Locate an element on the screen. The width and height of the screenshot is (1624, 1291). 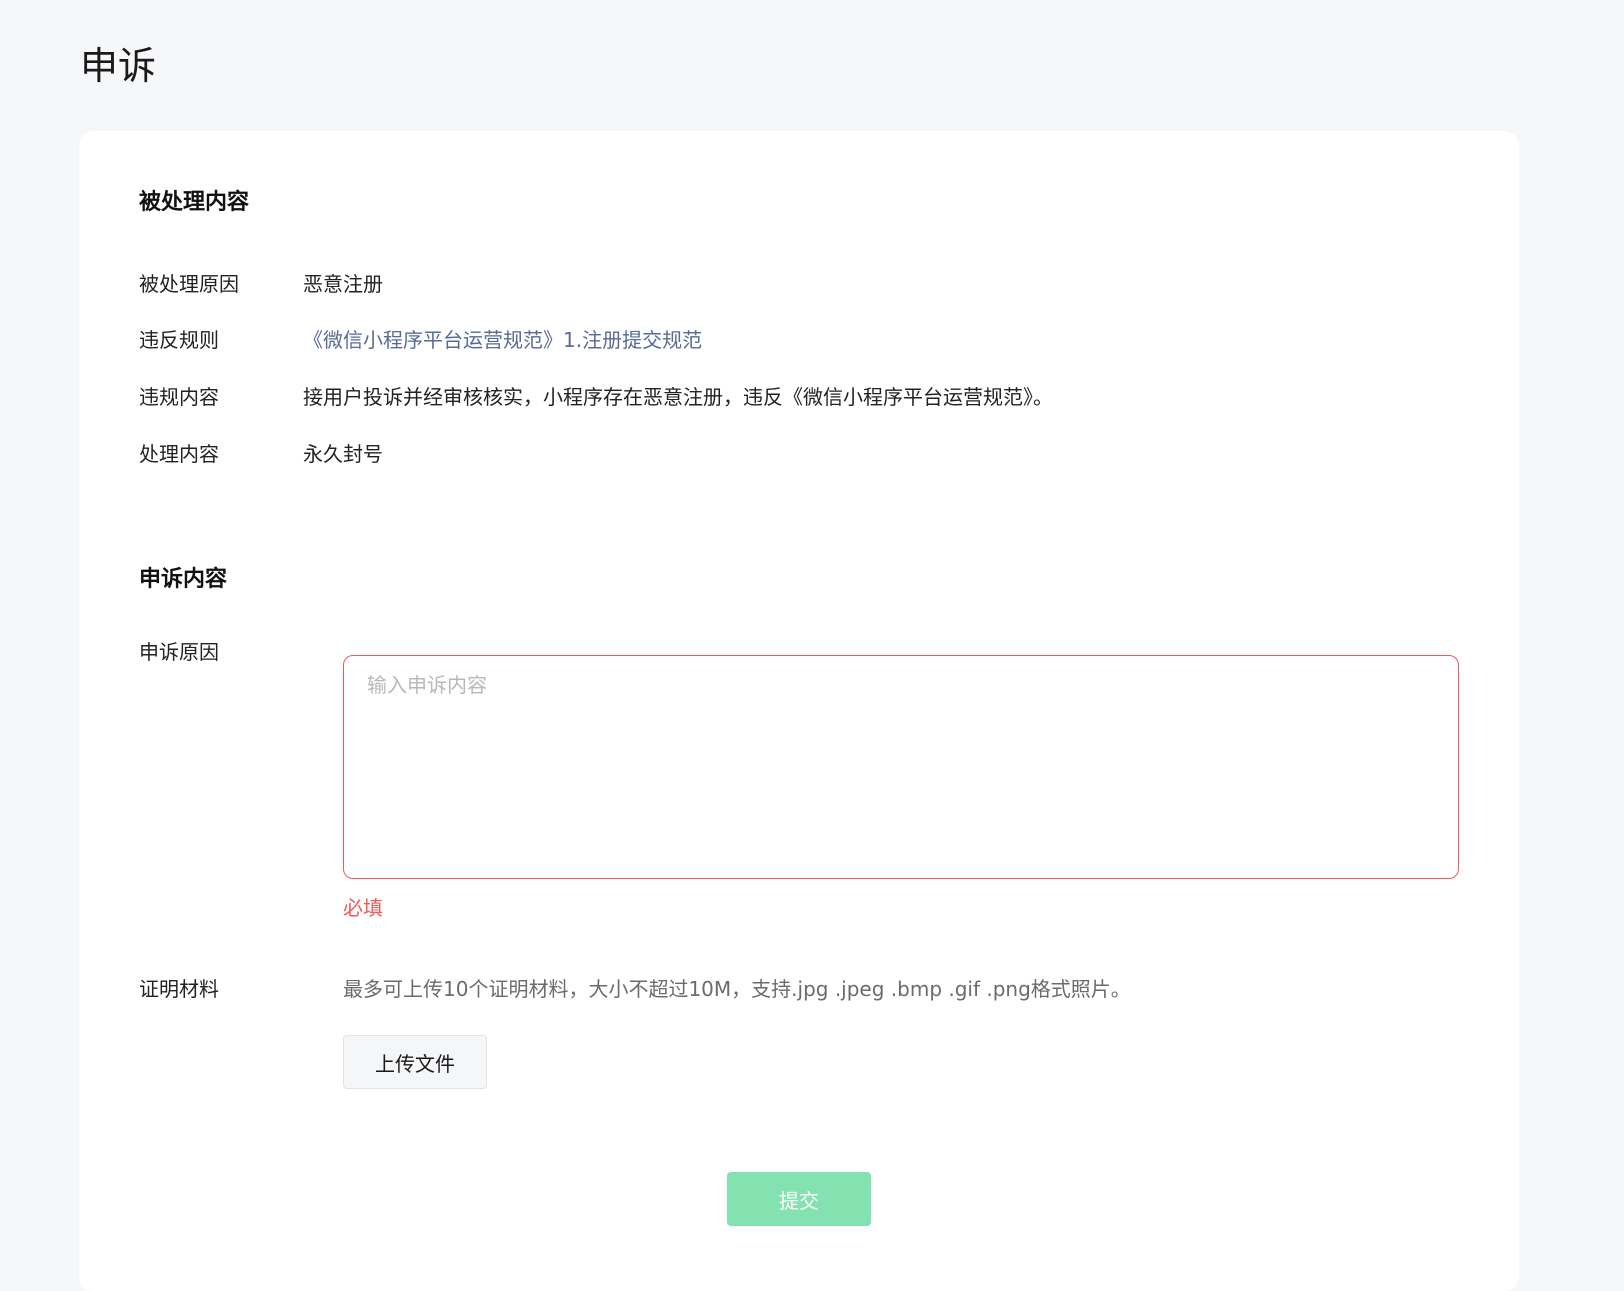
violated-rule-label: 违反规则 is located at coordinates (179, 340).